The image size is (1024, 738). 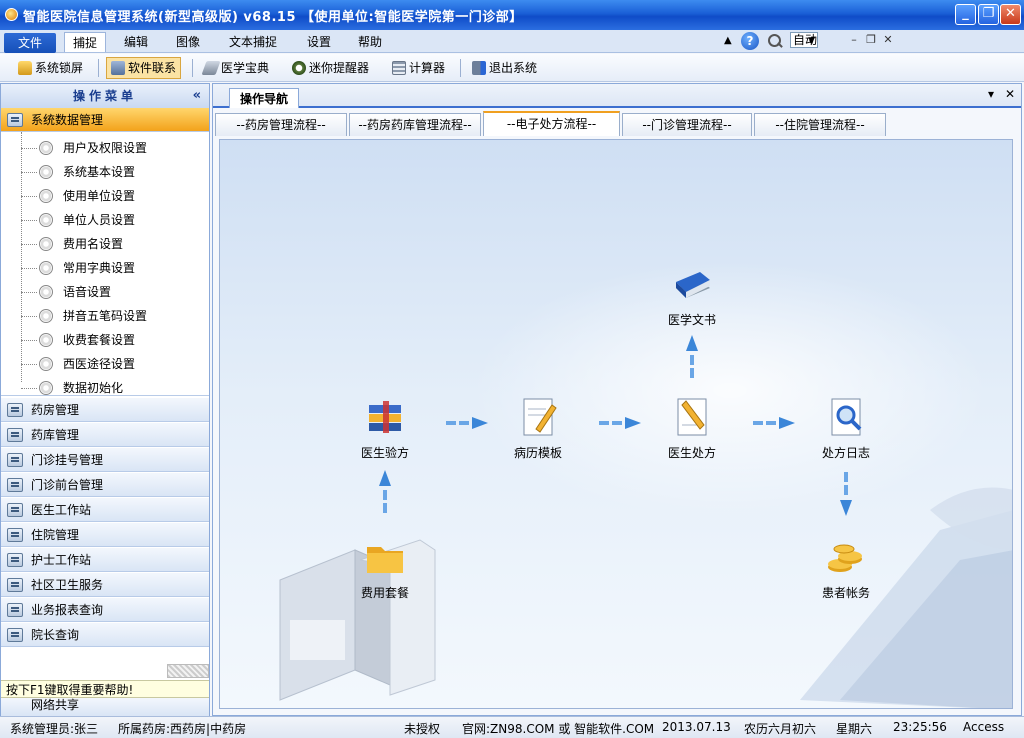 I want to click on status-license: 未授权, so click(x=422, y=729).